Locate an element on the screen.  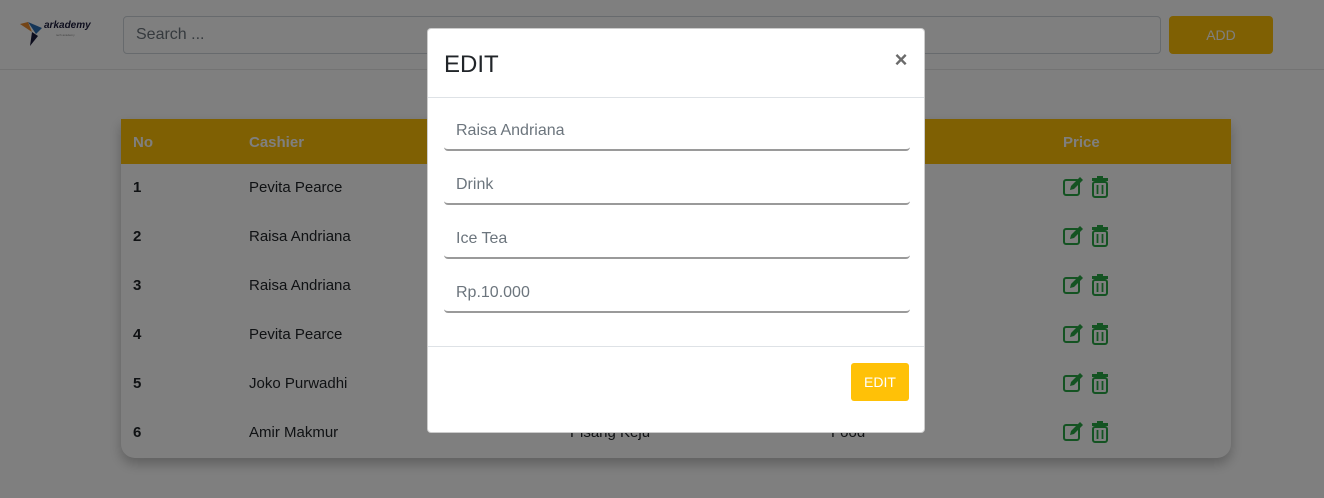
product-field is located at coordinates (677, 240).